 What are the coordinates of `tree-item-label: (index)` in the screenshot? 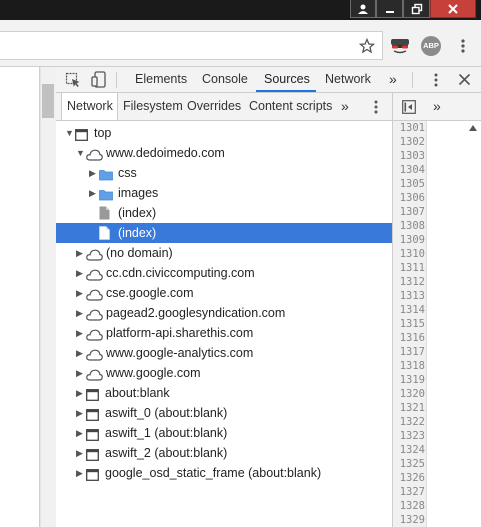 It's located at (137, 233).